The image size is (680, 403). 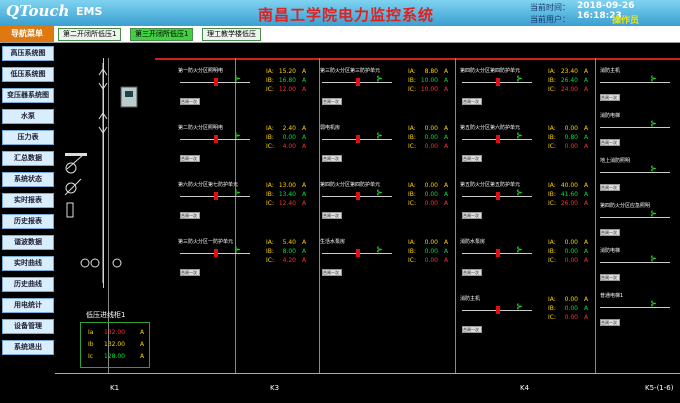 I want to click on app-logo-sub: EMS, so click(x=89, y=11).